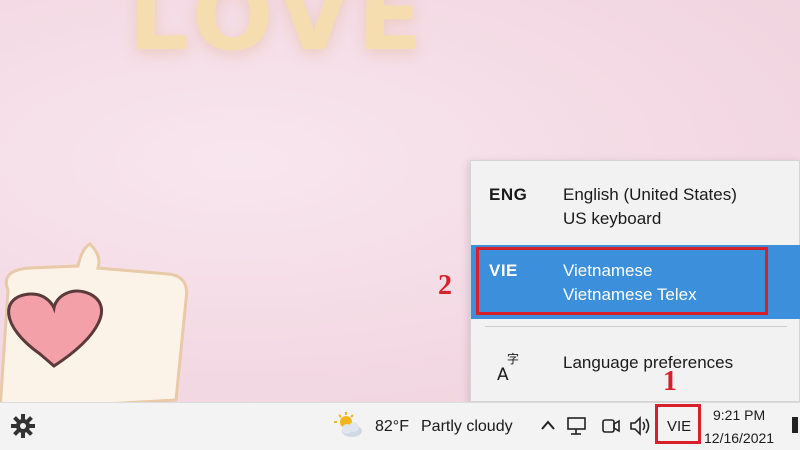 Image resolution: width=800 pixels, height=450 pixels. I want to click on keyboard-layout: Vietnamese Telex, so click(630, 294).